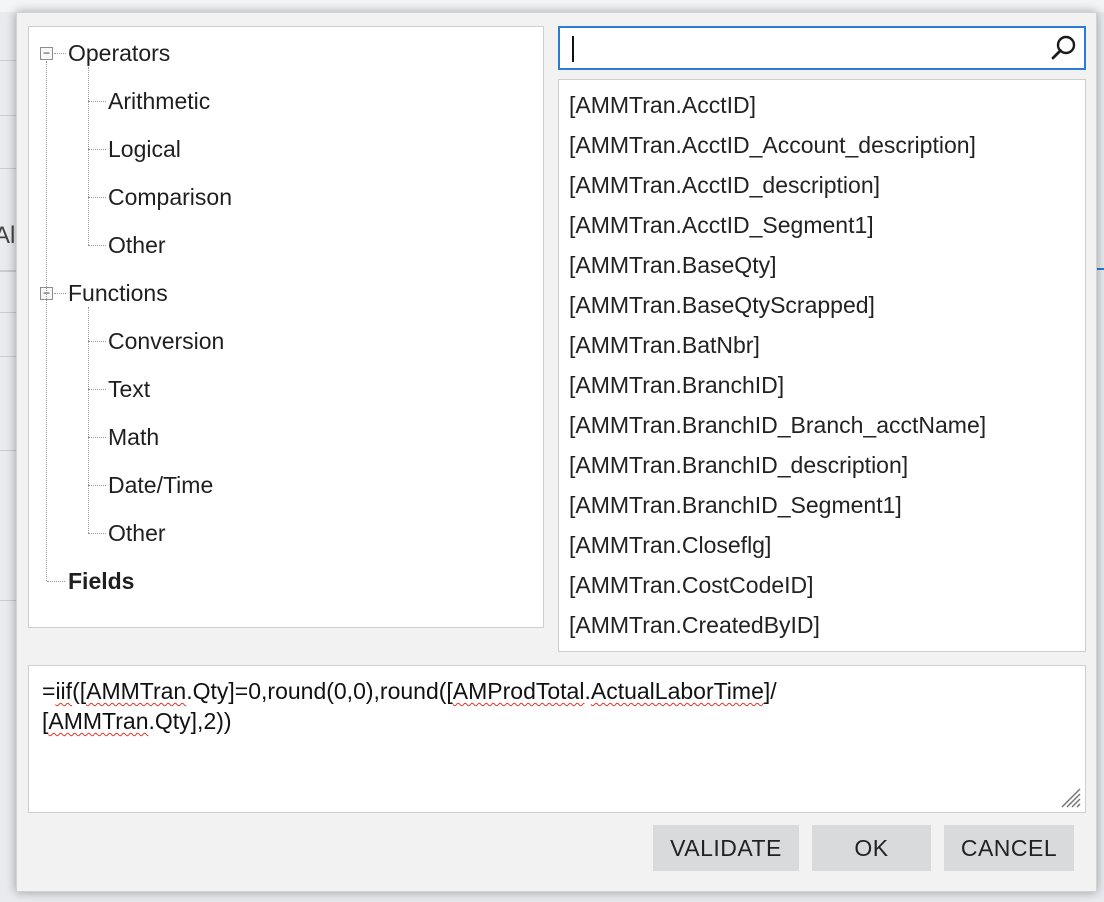 This screenshot has height=902, width=1104. What do you see at coordinates (518, 691) in the screenshot?
I see `expression-text-misspelled: AMProdTotal` at bounding box center [518, 691].